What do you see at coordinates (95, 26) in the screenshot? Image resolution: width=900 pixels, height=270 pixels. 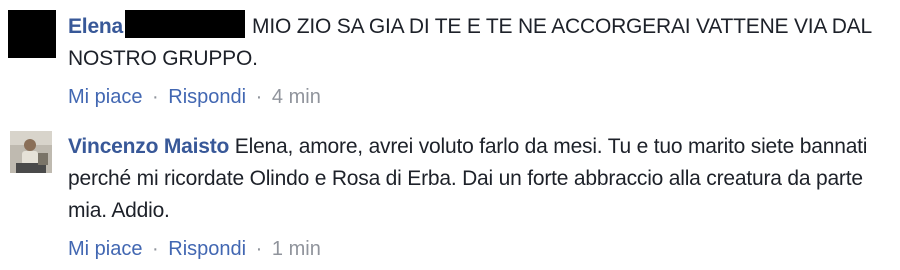 I see `comment-author: Elena` at bounding box center [95, 26].